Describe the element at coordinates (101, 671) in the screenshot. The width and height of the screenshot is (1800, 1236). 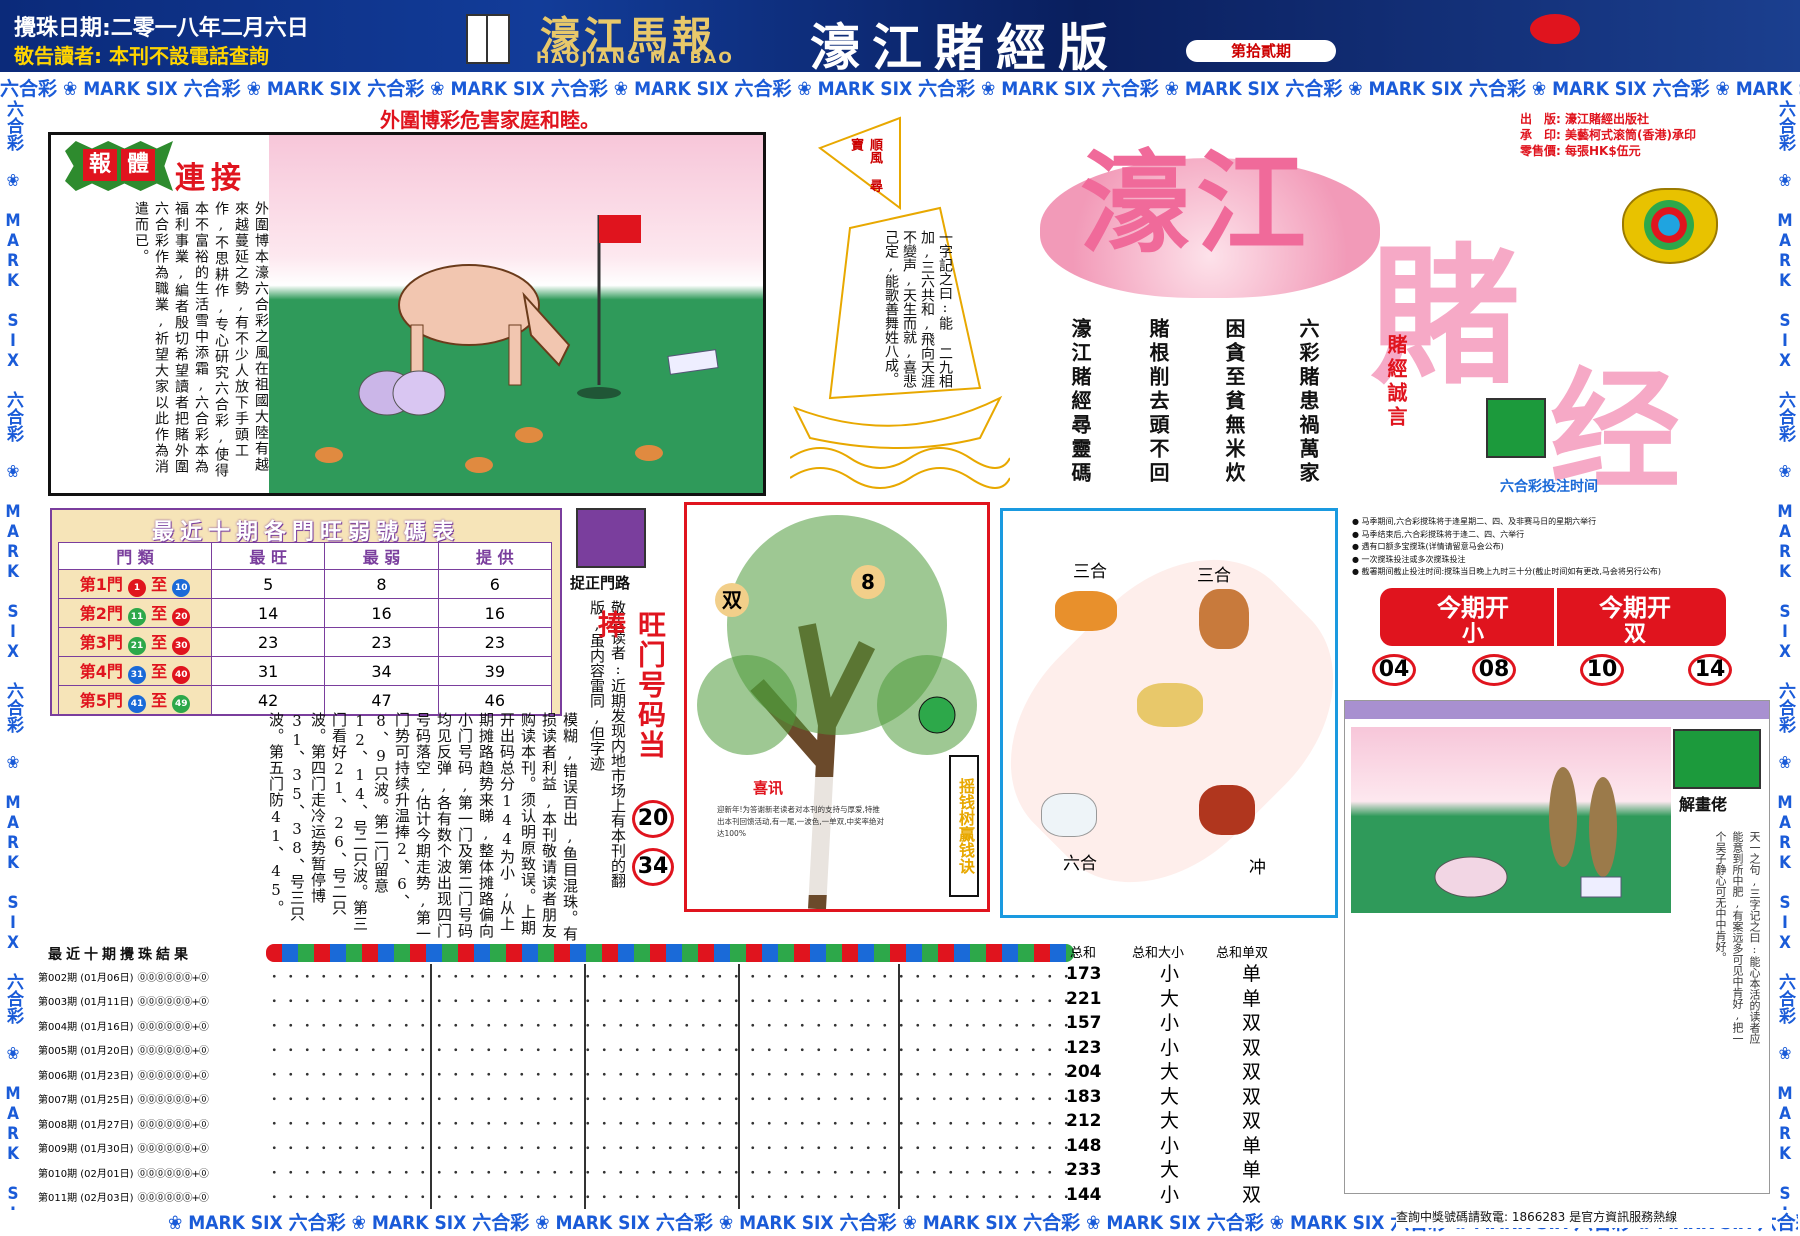
I see `gate-label: 第4門` at that location.